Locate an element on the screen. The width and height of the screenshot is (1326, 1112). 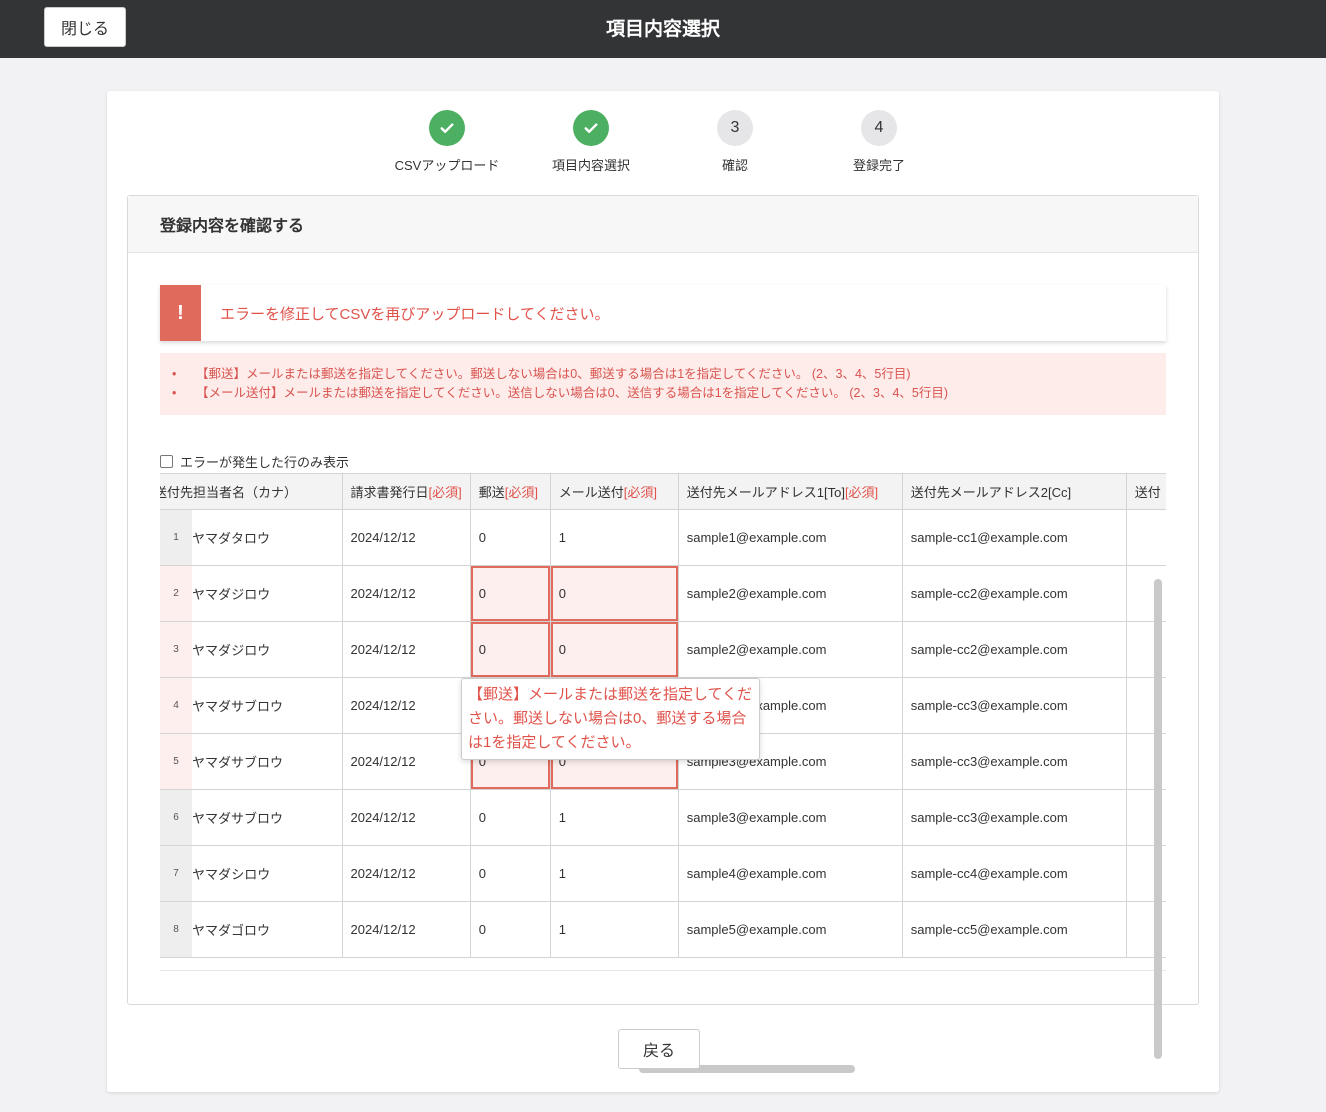
row-number: 1 is located at coordinates (176, 537).